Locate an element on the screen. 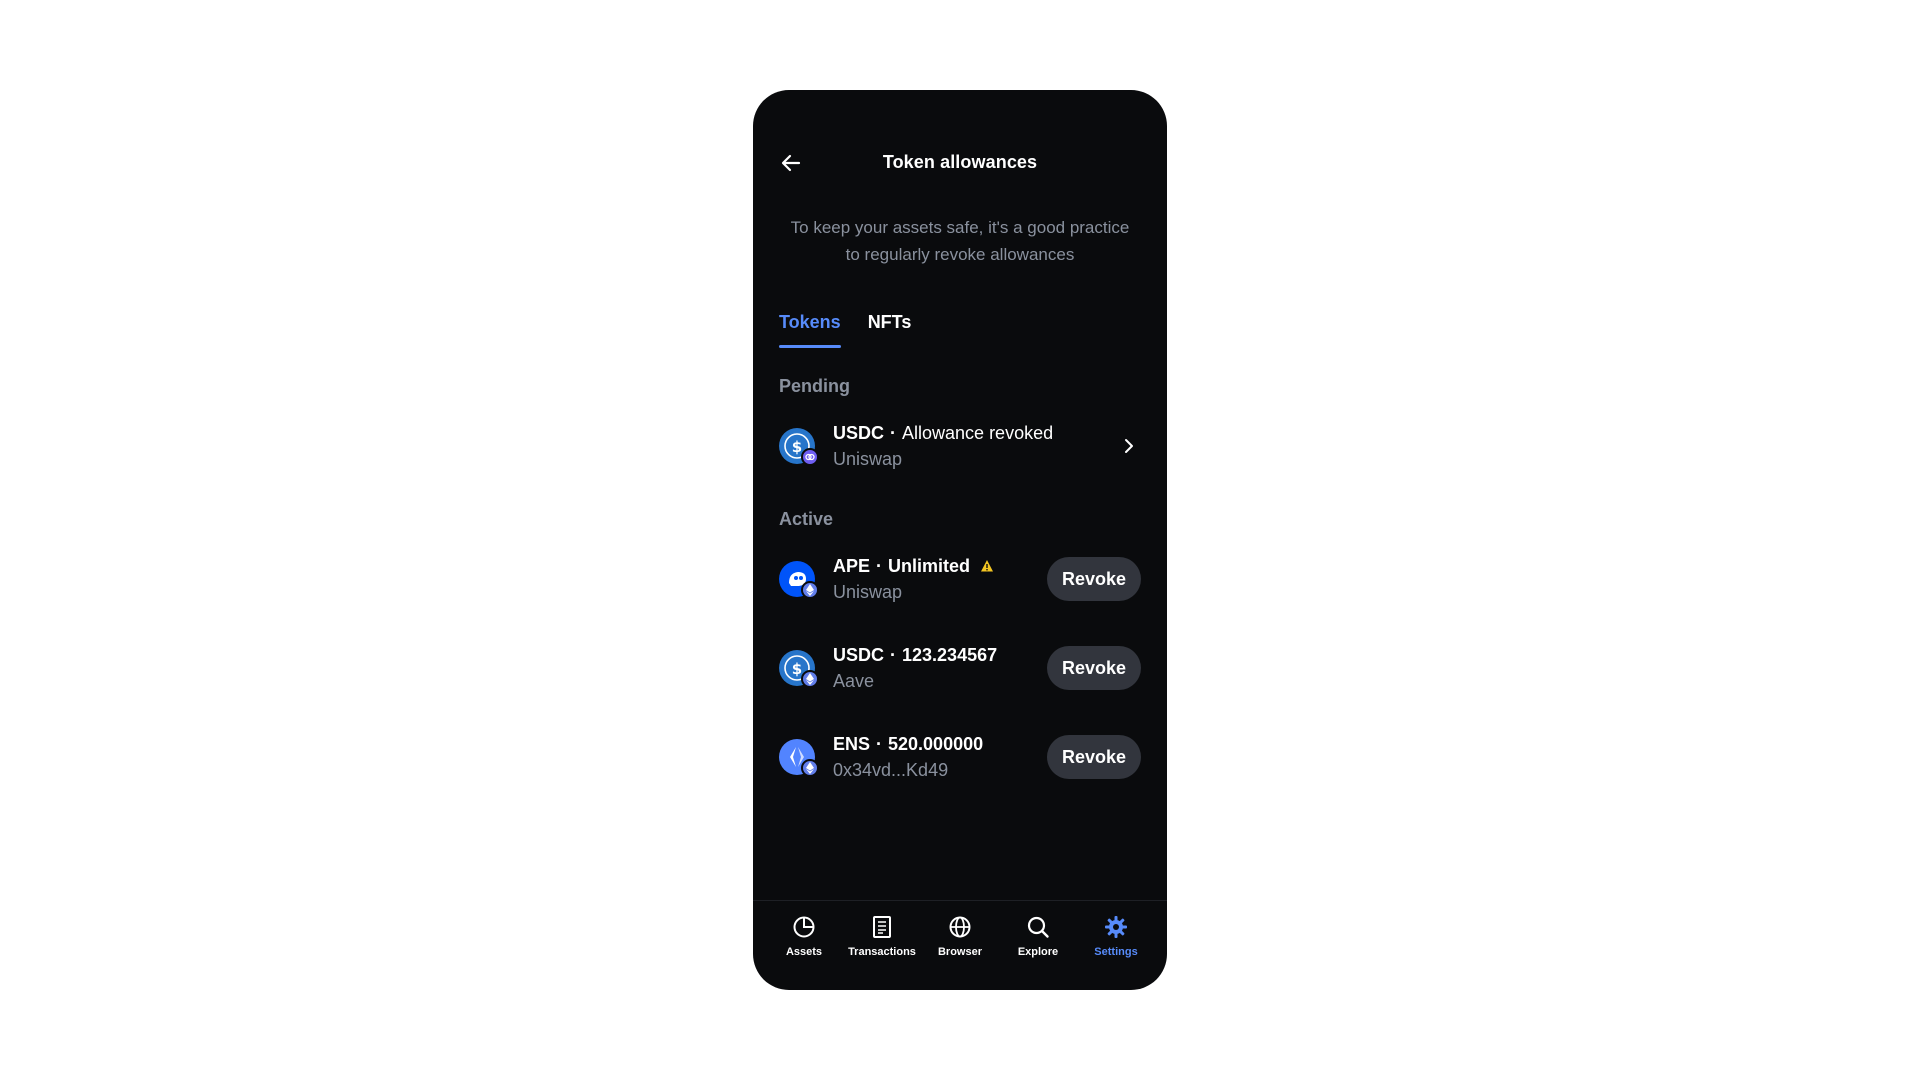 This screenshot has width=1920, height=1080. list-item-active-ens: ENS · 520.000000 0x34vd...Kd49 Revoke is located at coordinates (960, 757).